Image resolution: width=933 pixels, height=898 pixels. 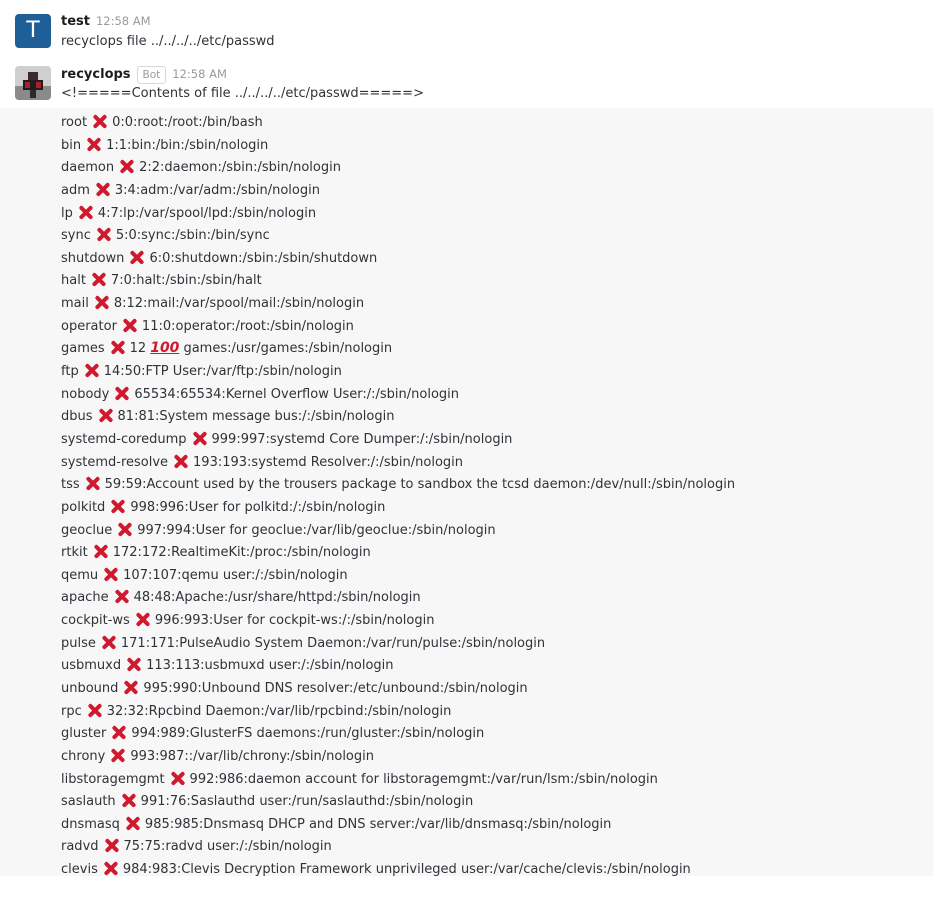 What do you see at coordinates (75, 21) in the screenshot?
I see `author-name: test` at bounding box center [75, 21].